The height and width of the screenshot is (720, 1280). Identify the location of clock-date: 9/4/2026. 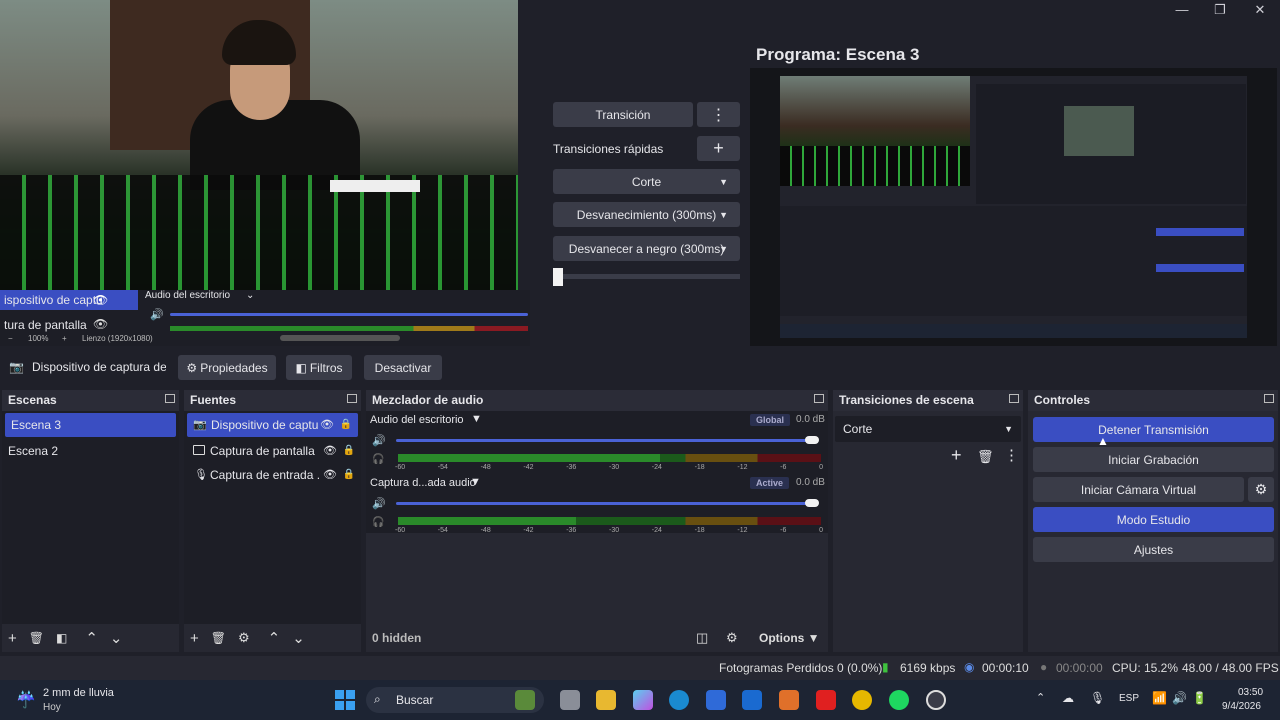
(1241, 706).